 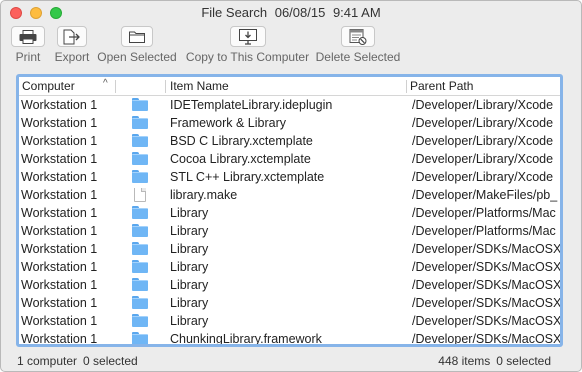 What do you see at coordinates (247, 177) in the screenshot?
I see `item-name-cell: STL C++ Library.xctemplate` at bounding box center [247, 177].